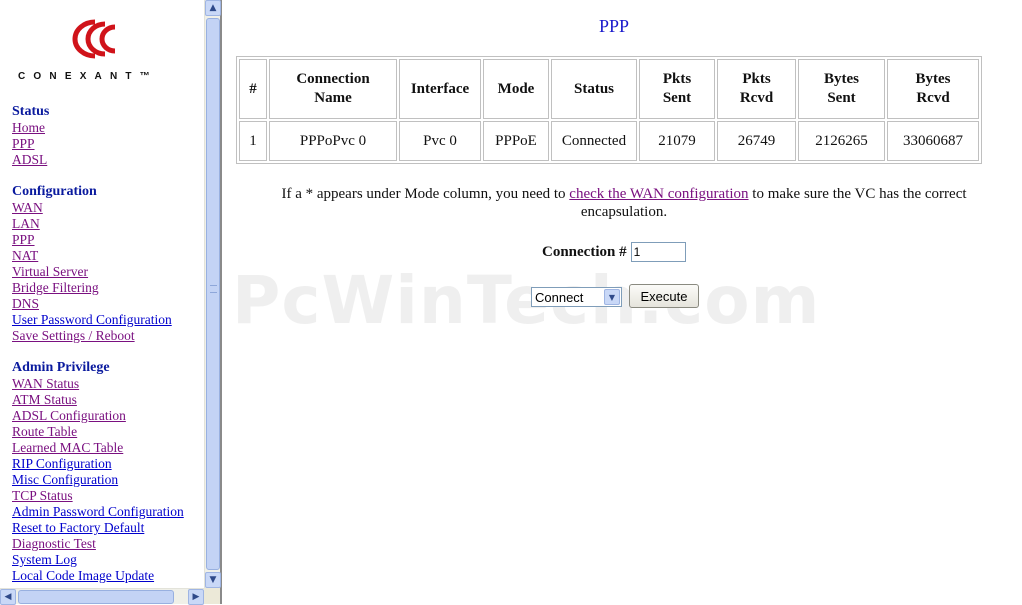  What do you see at coordinates (98, 384) in the screenshot?
I see `sidebar-item-wan-status: WAN Status` at bounding box center [98, 384].